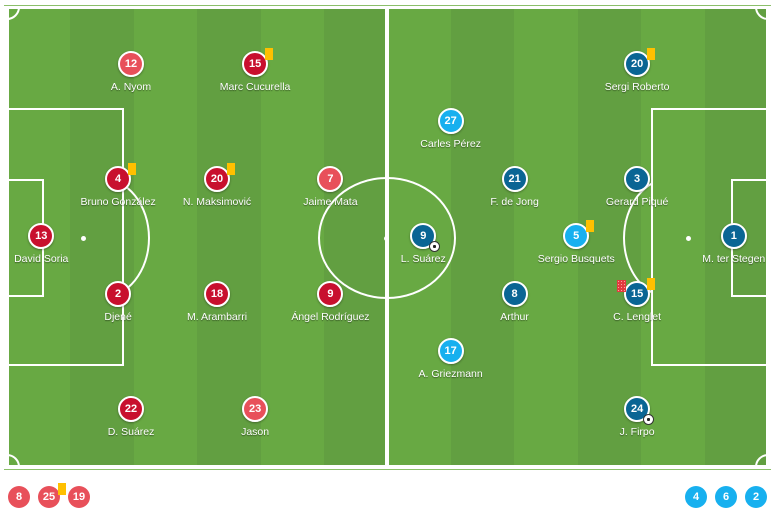 This screenshot has width=775, height=514. What do you see at coordinates (637, 178) in the screenshot?
I see `shirt-number: 3` at bounding box center [637, 178].